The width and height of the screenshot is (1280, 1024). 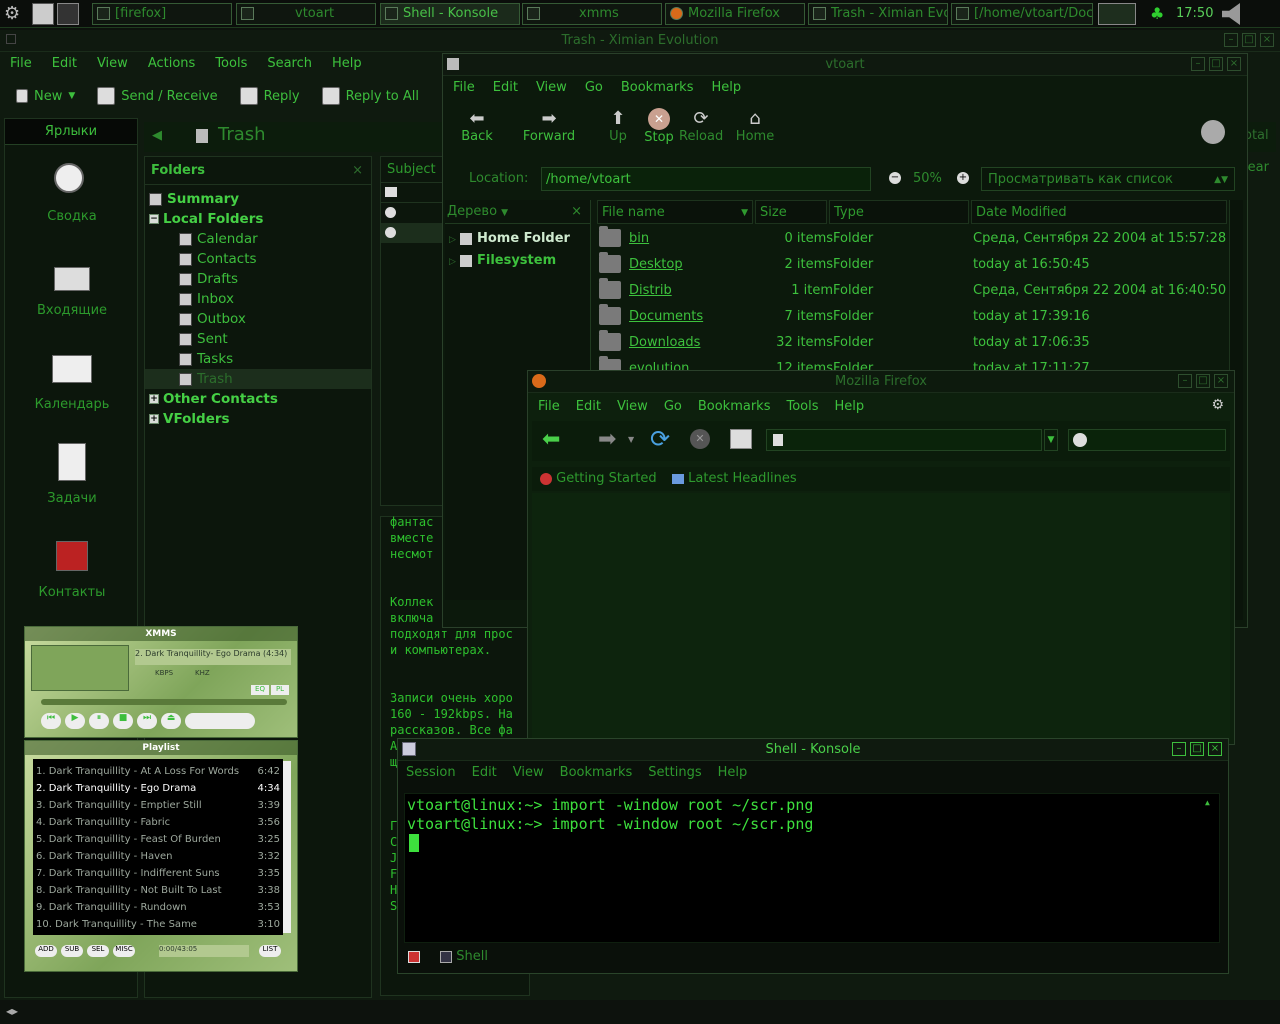 I want to click on playlist-item: 4. Dark Tranquillity - Fabric 3:56, so click(x=158, y=822).